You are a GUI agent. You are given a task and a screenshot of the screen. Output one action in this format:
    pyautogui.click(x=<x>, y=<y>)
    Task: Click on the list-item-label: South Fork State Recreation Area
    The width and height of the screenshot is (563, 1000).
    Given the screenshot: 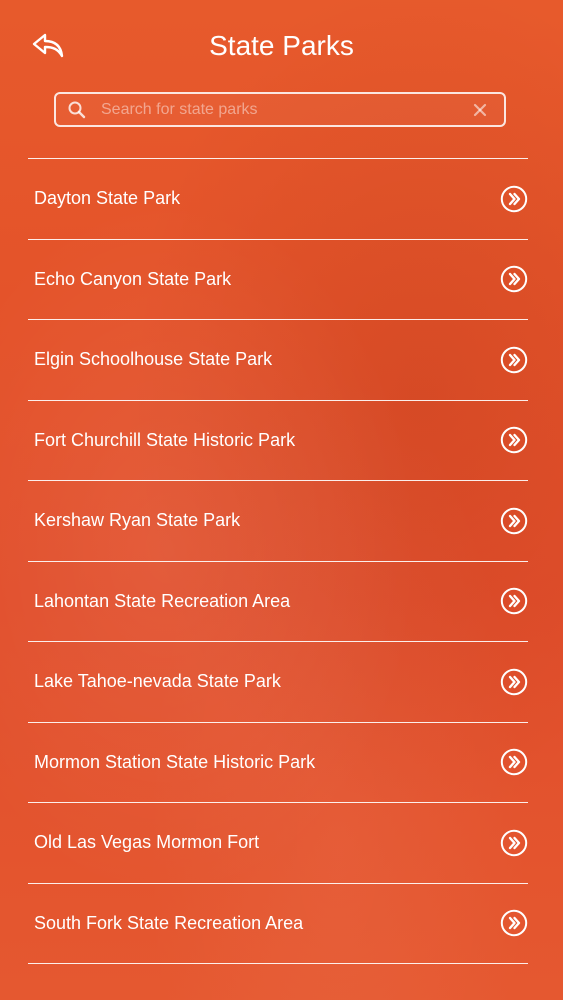 What is the action you would take?
    pyautogui.click(x=169, y=922)
    